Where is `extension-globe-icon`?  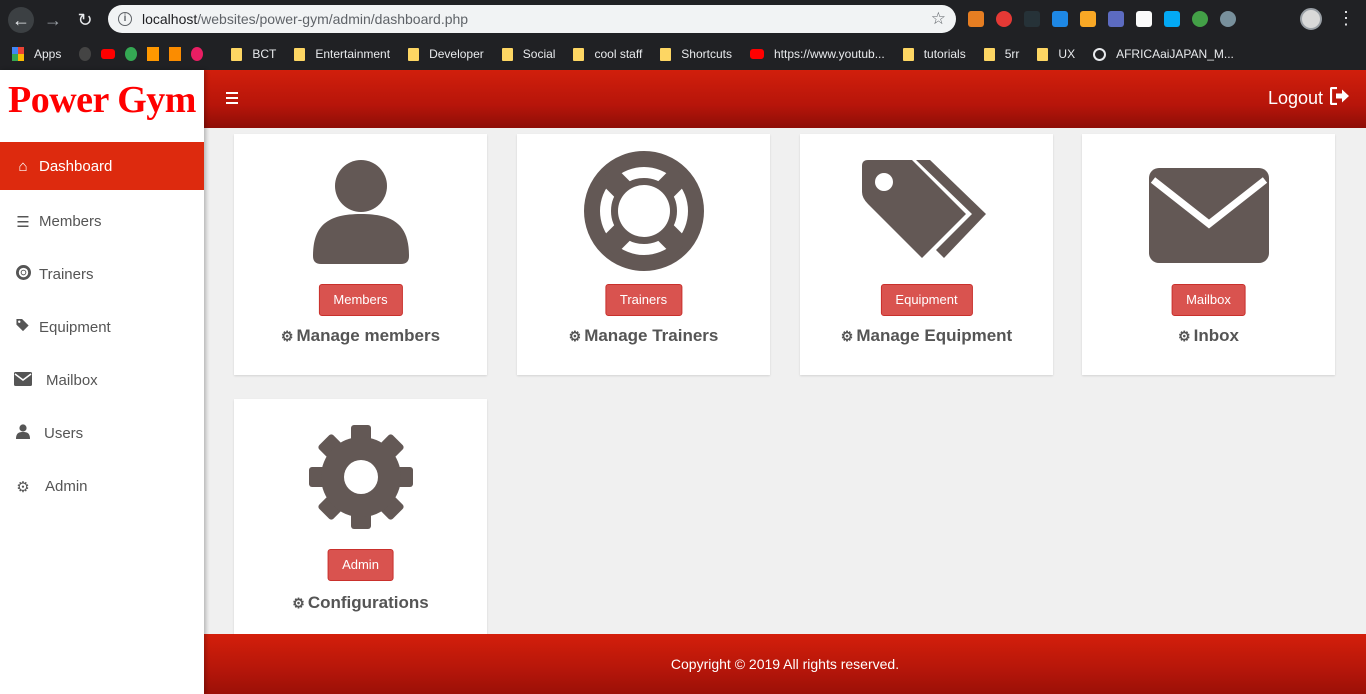 extension-globe-icon is located at coordinates (1200, 19).